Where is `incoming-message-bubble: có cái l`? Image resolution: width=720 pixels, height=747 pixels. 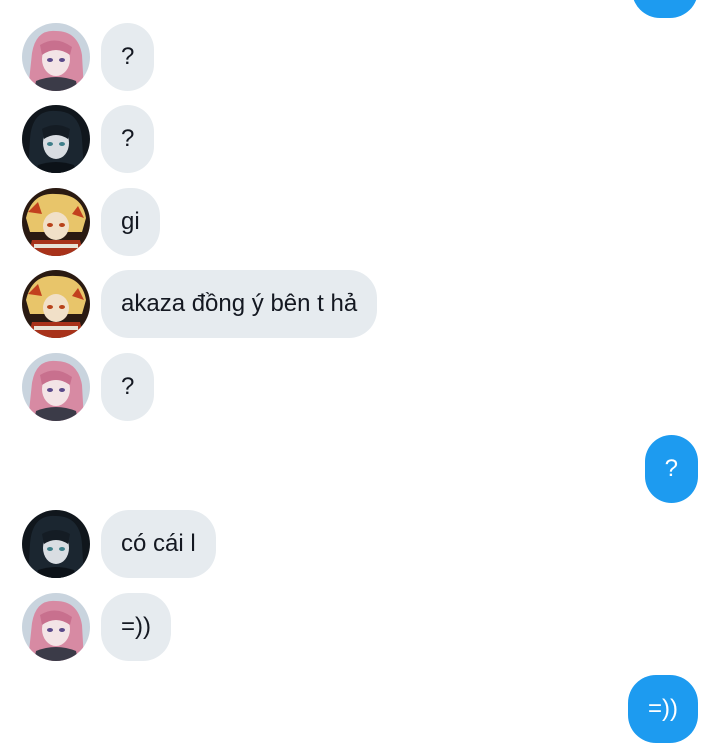
incoming-message-bubble: có cái l is located at coordinates (158, 544).